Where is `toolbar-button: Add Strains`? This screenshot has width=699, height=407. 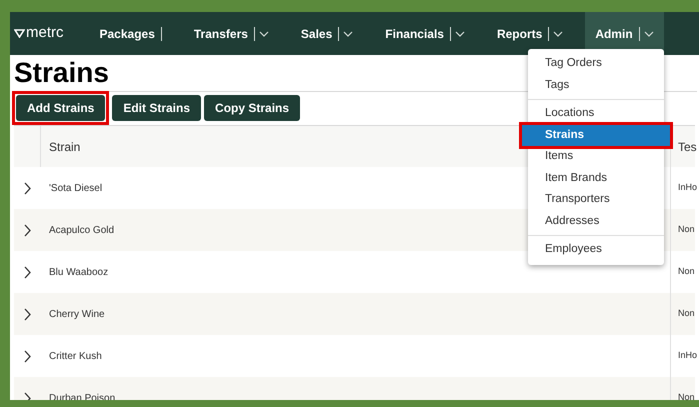 toolbar-button: Add Strains is located at coordinates (61, 108).